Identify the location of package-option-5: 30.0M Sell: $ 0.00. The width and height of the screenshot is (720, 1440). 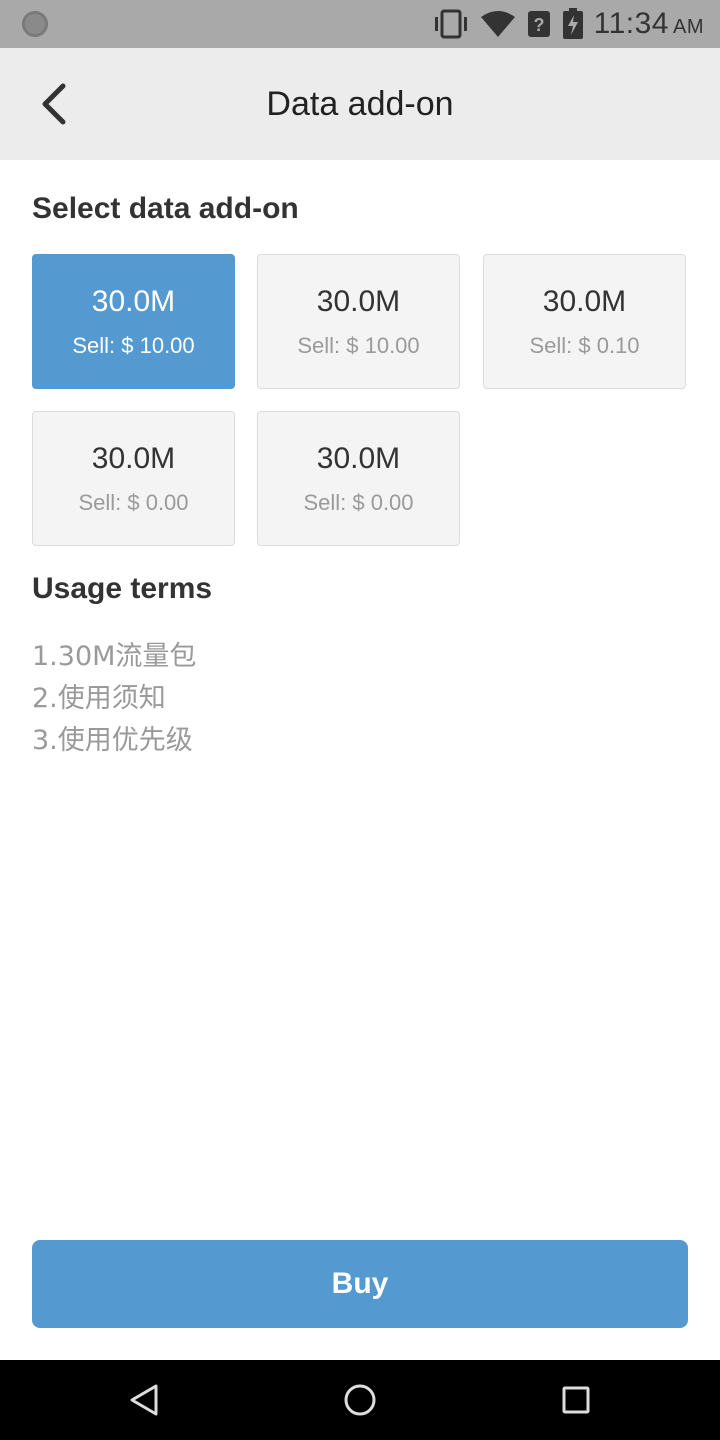
(358, 478).